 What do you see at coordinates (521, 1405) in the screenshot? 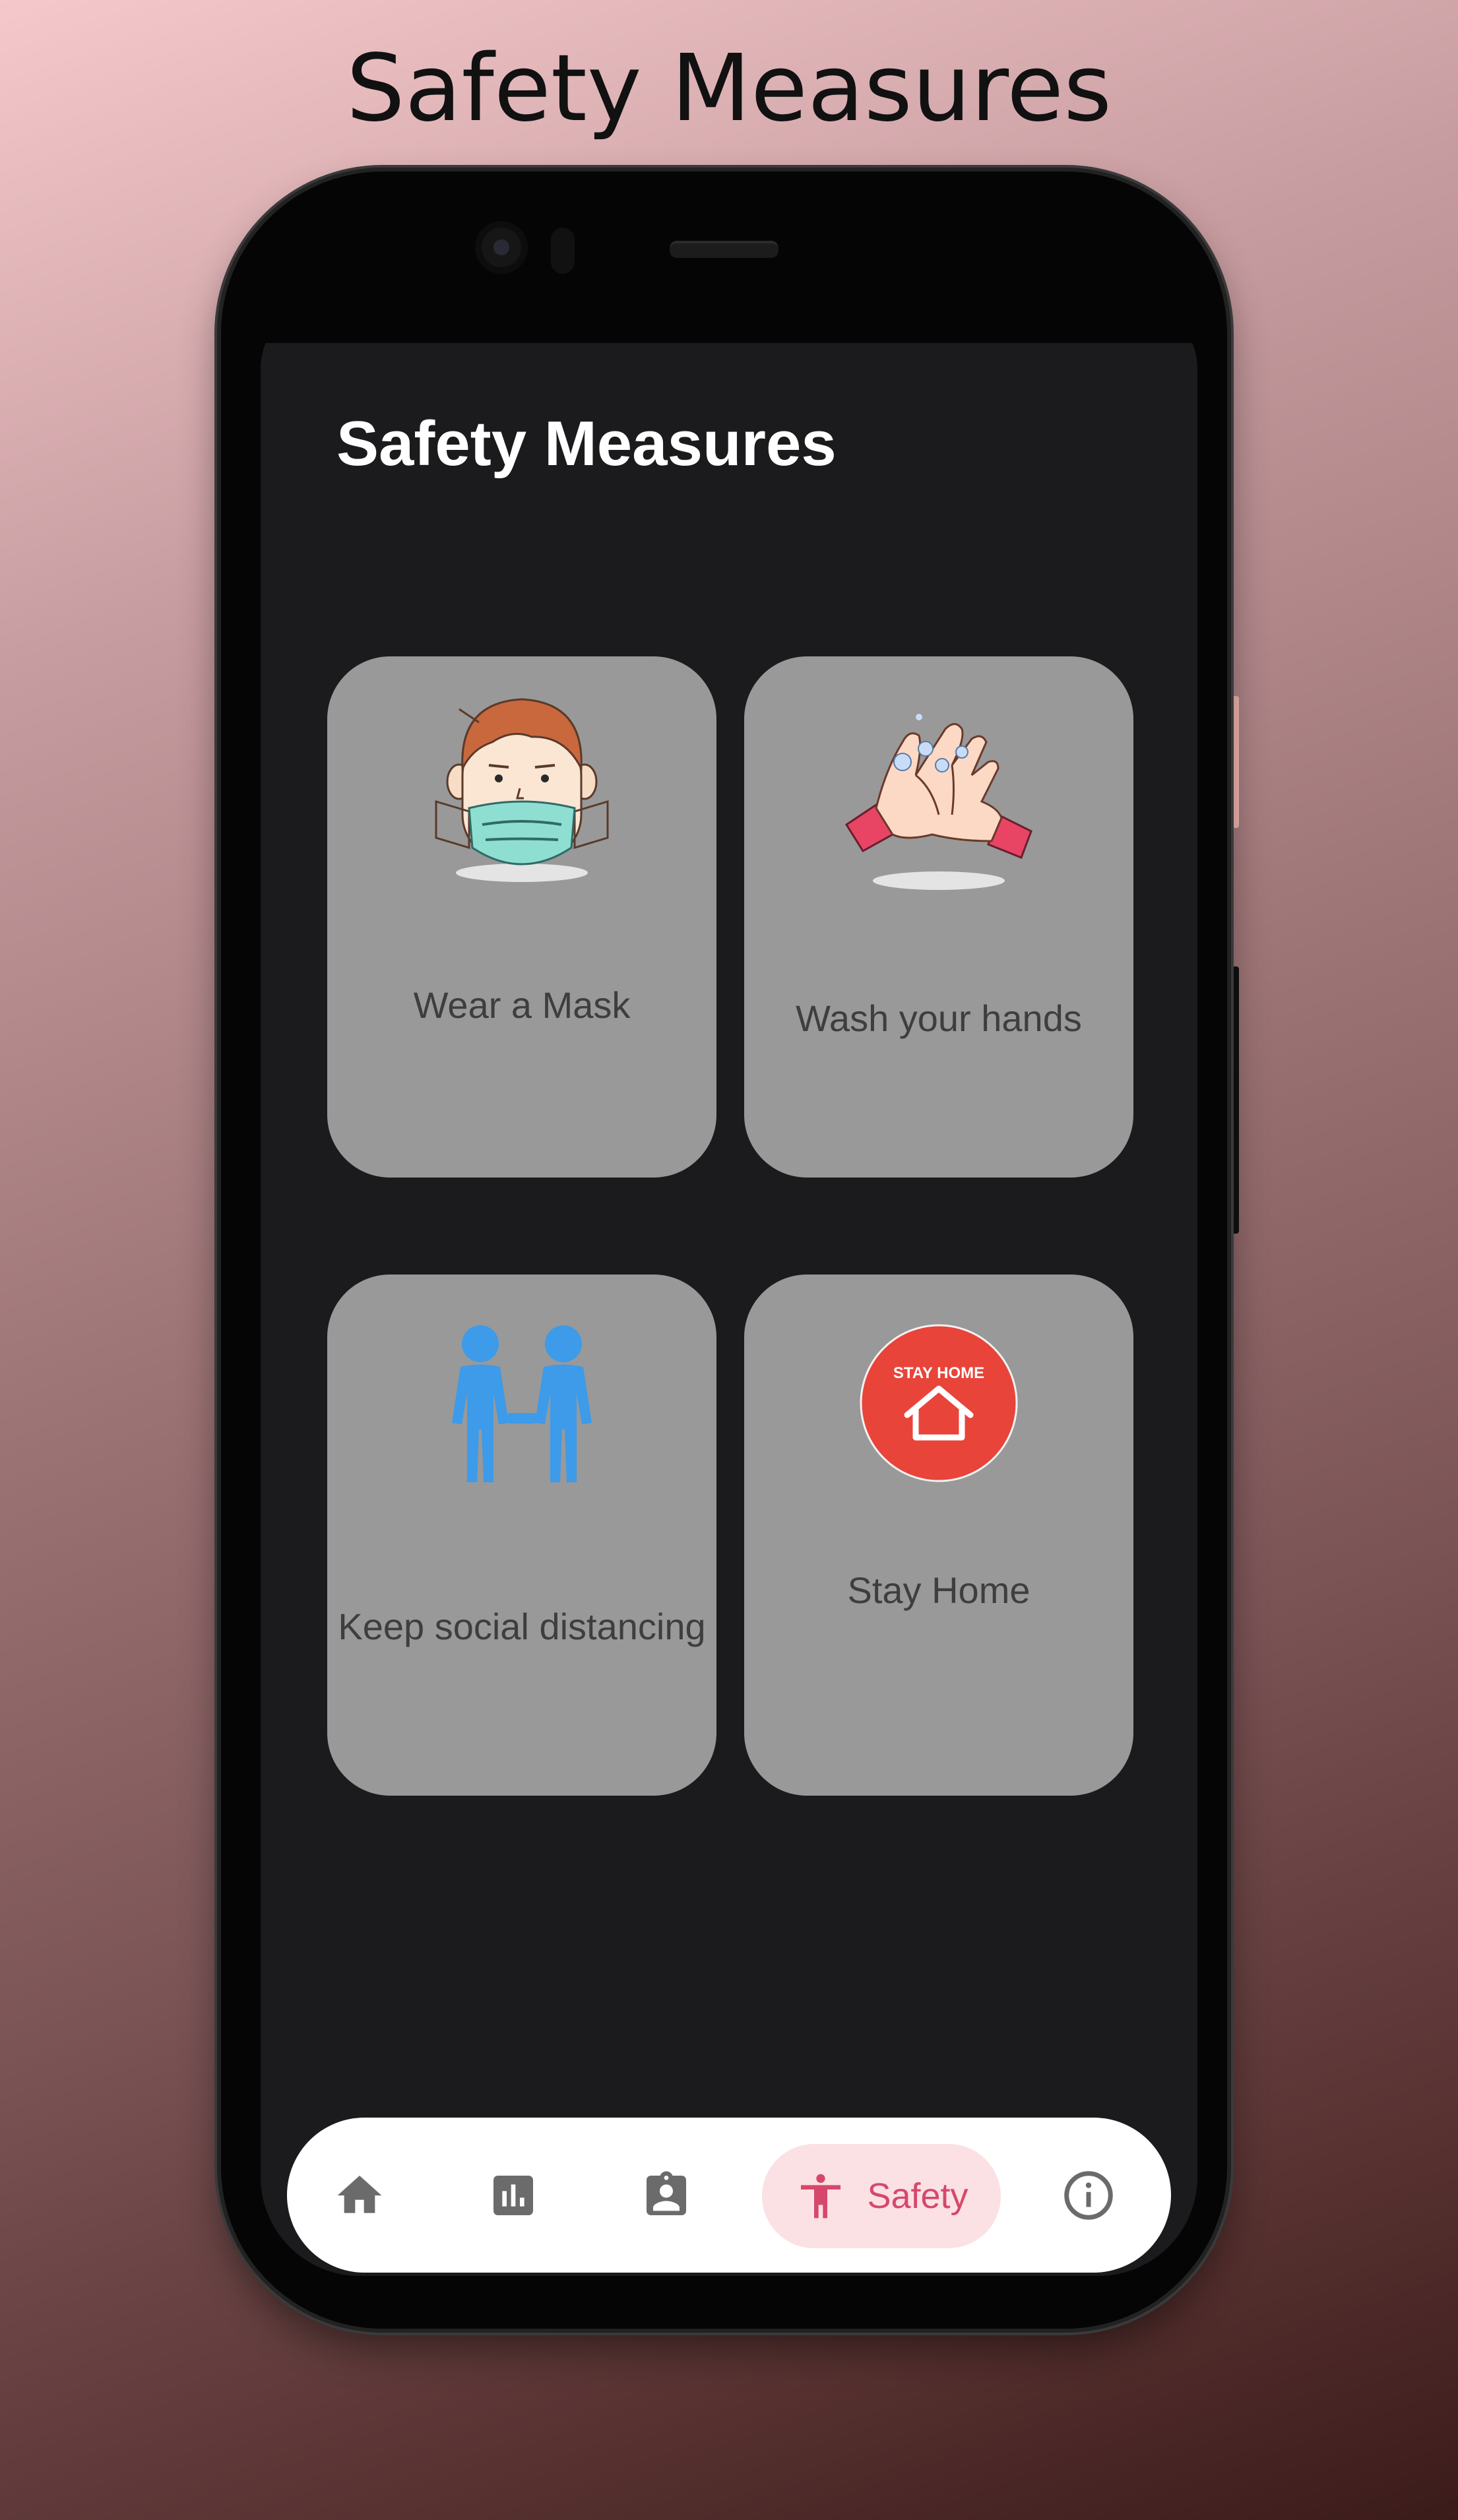
I see `social-distancing-icon` at bounding box center [521, 1405].